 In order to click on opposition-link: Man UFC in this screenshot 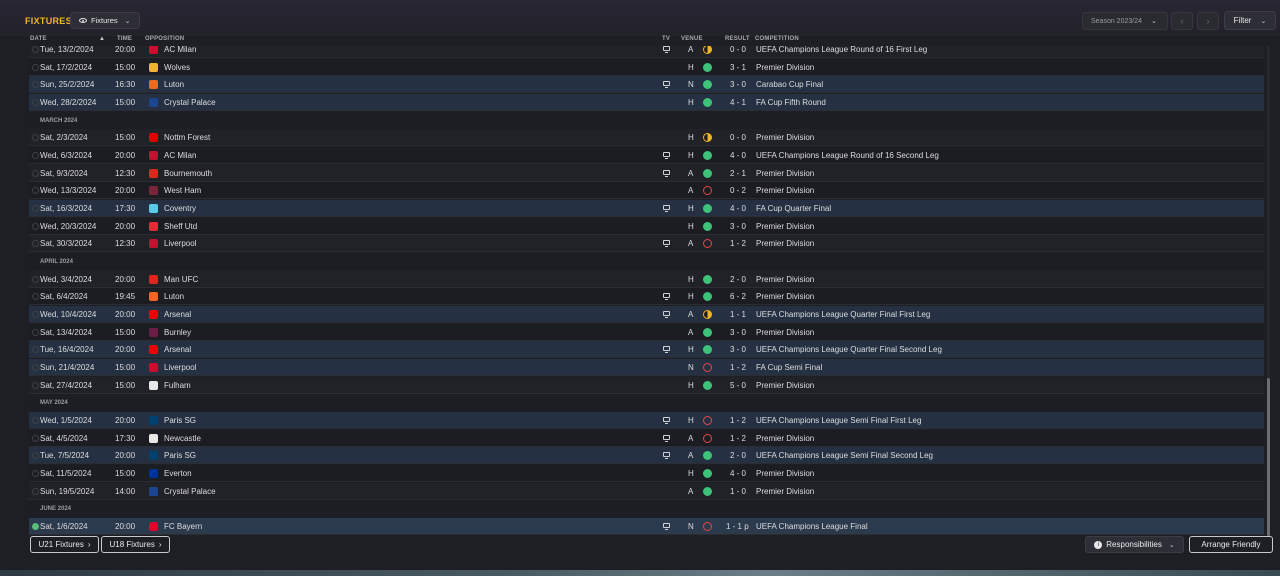, I will do `click(181, 279)`.